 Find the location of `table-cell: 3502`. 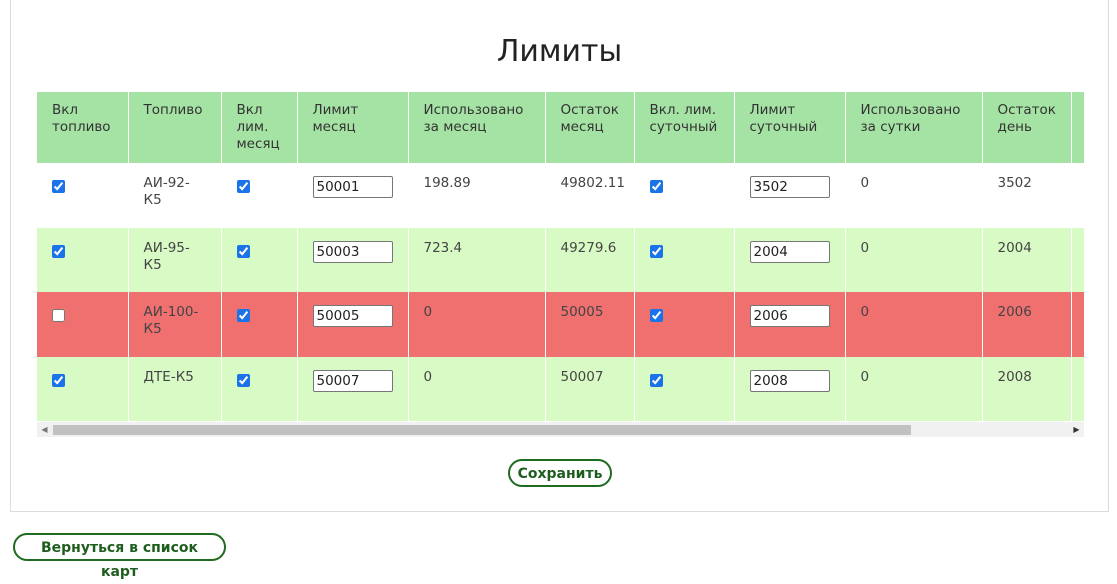

table-cell: 3502 is located at coordinates (1027, 195).